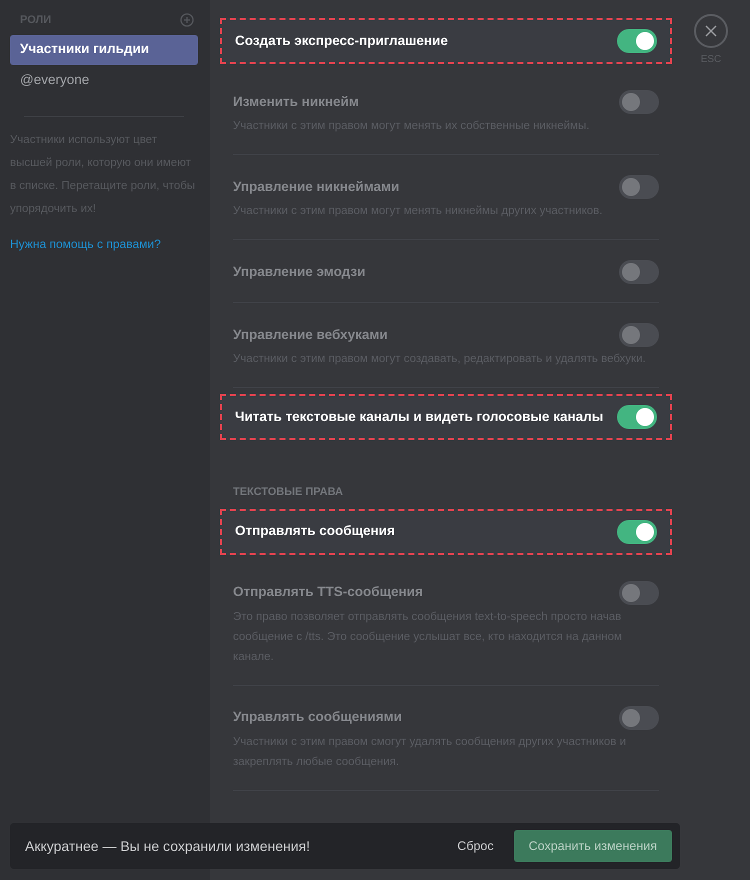 This screenshot has height=880, width=750. What do you see at coordinates (593, 846) in the screenshot?
I see `save-button: Сохранить изменения` at bounding box center [593, 846].